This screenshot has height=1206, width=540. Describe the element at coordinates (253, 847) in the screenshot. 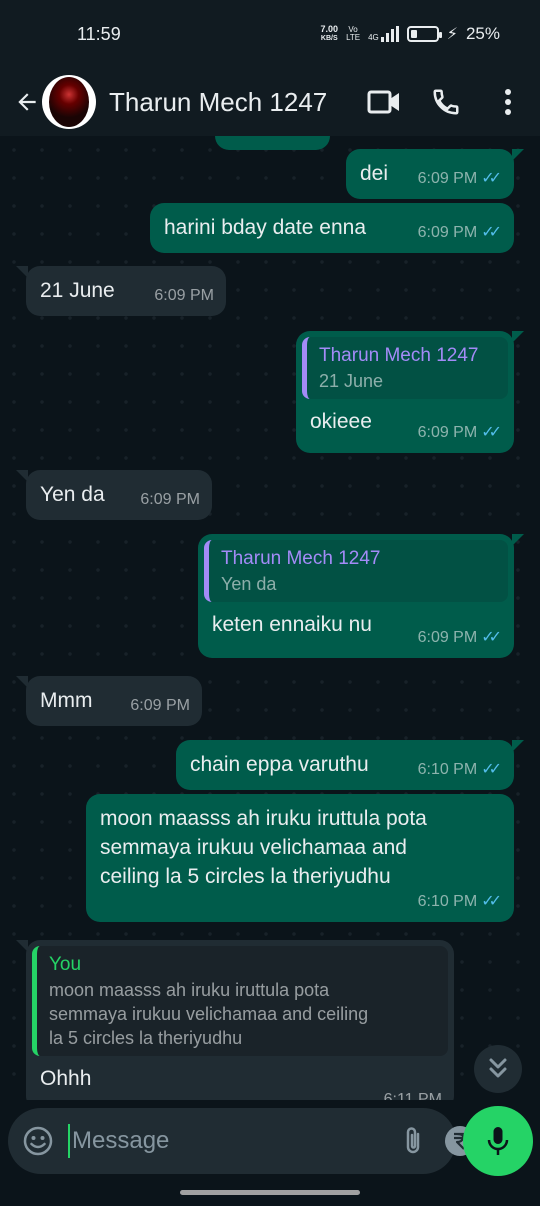

I see `message-text-line: semmaya irukuu velichamaa and` at that location.